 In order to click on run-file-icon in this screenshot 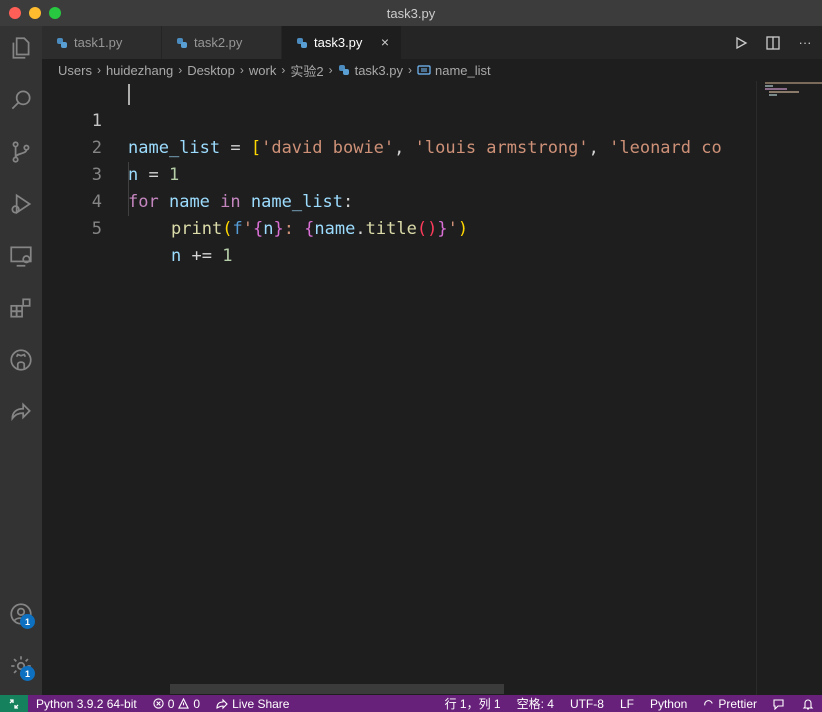, I will do `click(741, 43)`.